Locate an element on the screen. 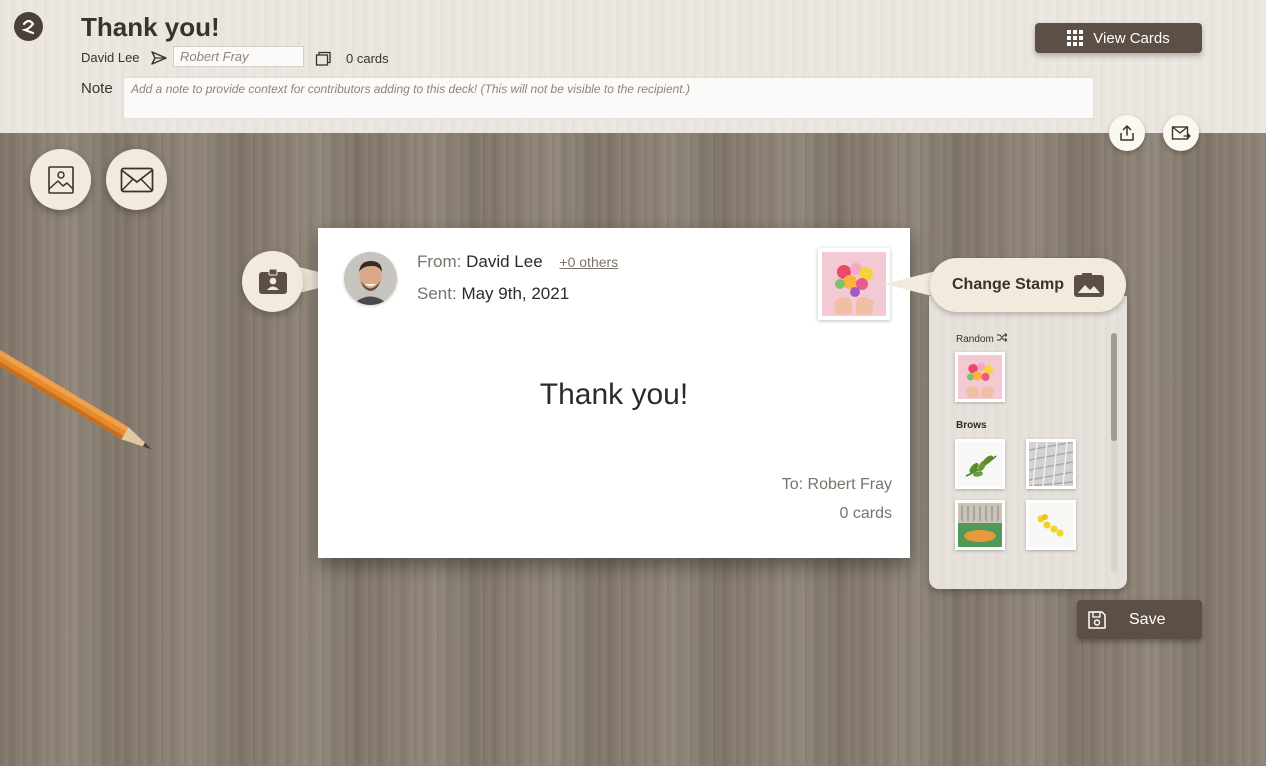 The width and height of the screenshot is (1266, 766). pencil-decoration is located at coordinates (76, 395).